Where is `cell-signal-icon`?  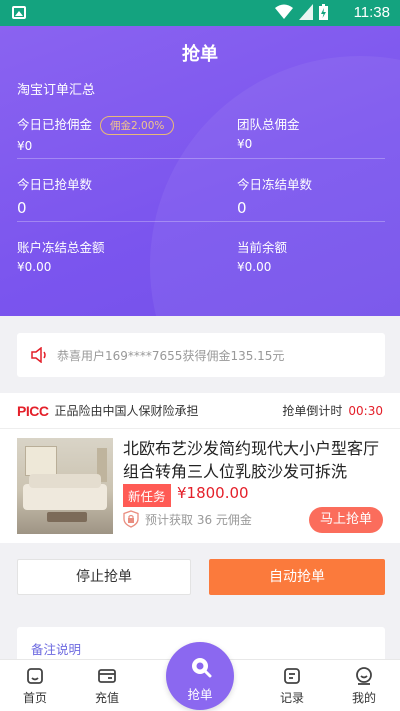 cell-signal-icon is located at coordinates (306, 12).